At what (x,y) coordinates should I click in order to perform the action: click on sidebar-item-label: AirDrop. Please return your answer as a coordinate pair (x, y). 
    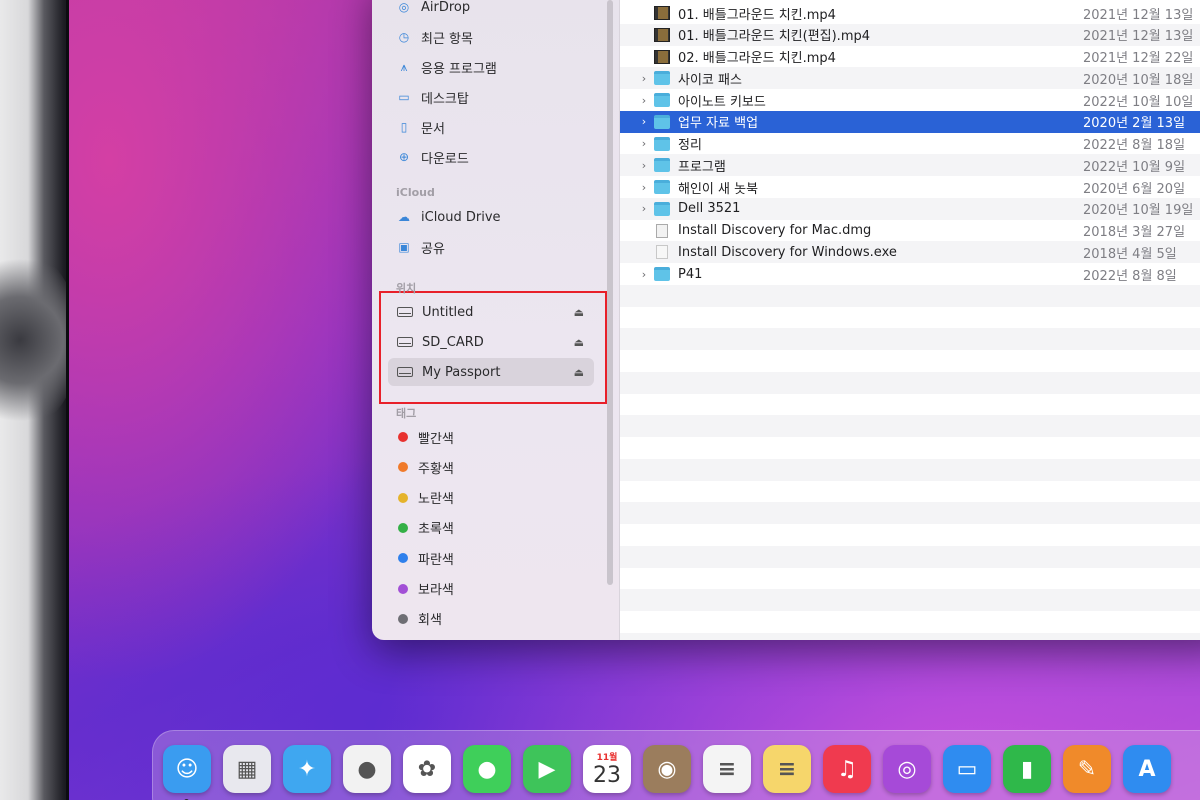
    Looking at the image, I should click on (446, 7).